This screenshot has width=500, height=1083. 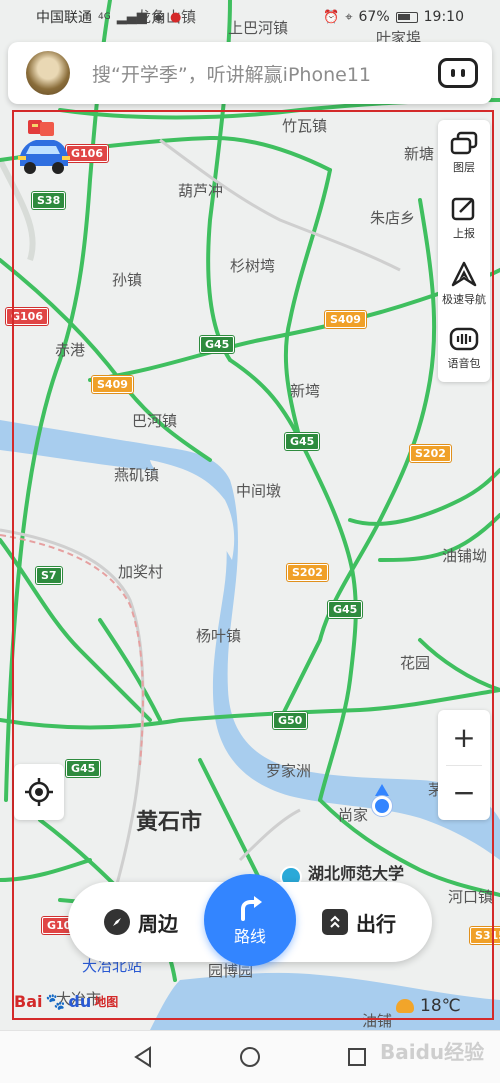 I want to click on route-button: 路线, so click(x=250, y=920).